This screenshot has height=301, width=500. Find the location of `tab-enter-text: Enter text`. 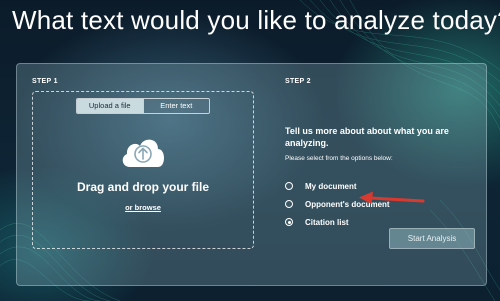

tab-enter-text: Enter text is located at coordinates (175, 106).